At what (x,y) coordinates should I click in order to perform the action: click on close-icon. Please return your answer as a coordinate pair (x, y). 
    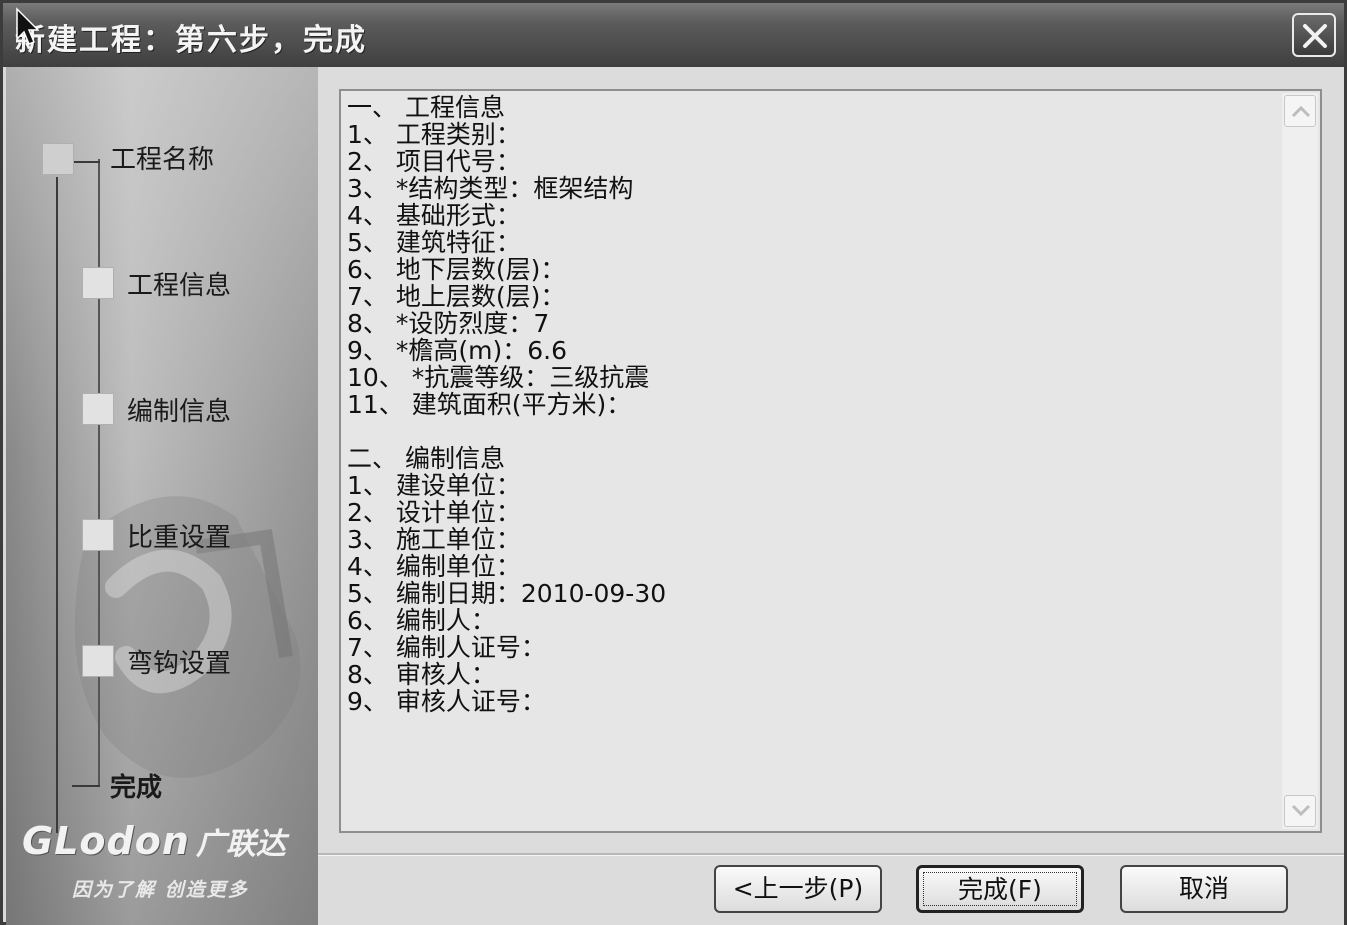
    Looking at the image, I should click on (1315, 36).